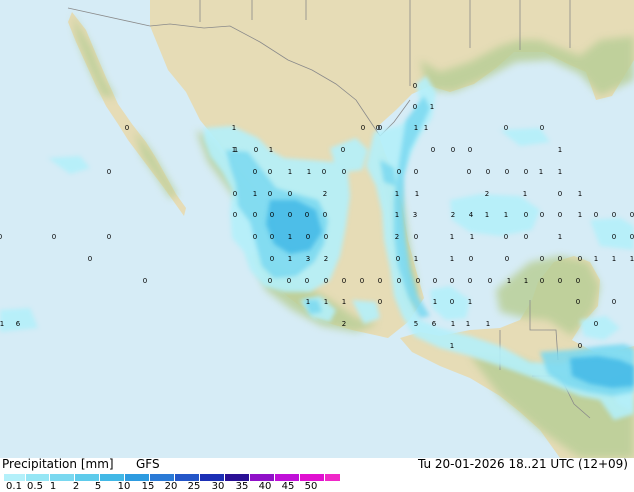  I want to click on legend-title: Precipitation [mm], so click(58, 464).